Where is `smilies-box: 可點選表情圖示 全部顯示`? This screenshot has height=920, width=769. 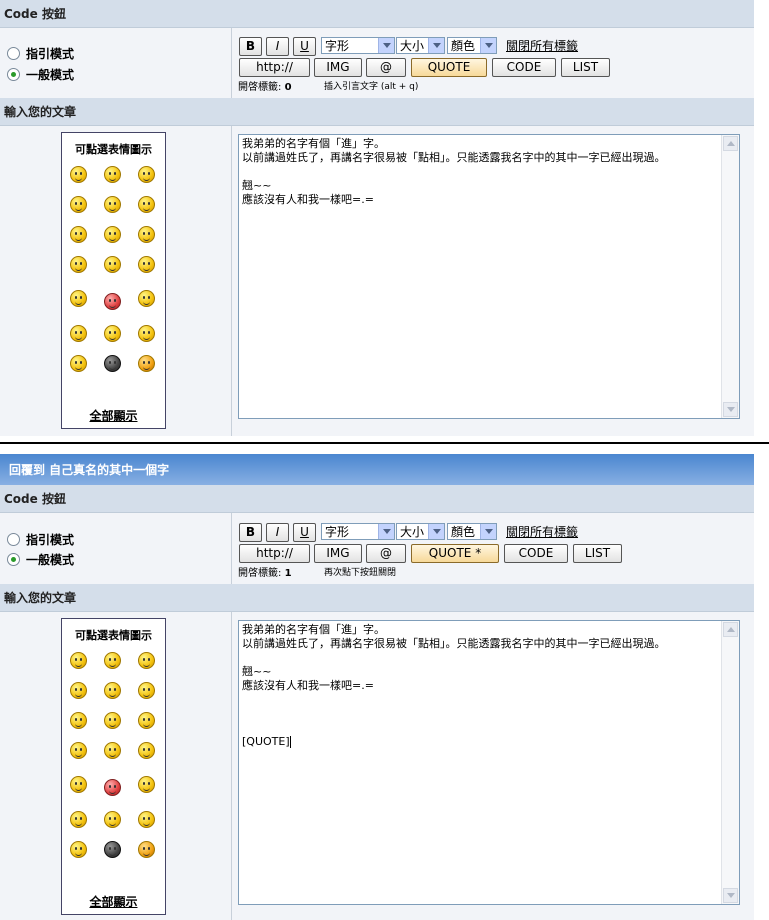
smilies-box: 可點選表情圖示 全部顯示 is located at coordinates (113, 766).